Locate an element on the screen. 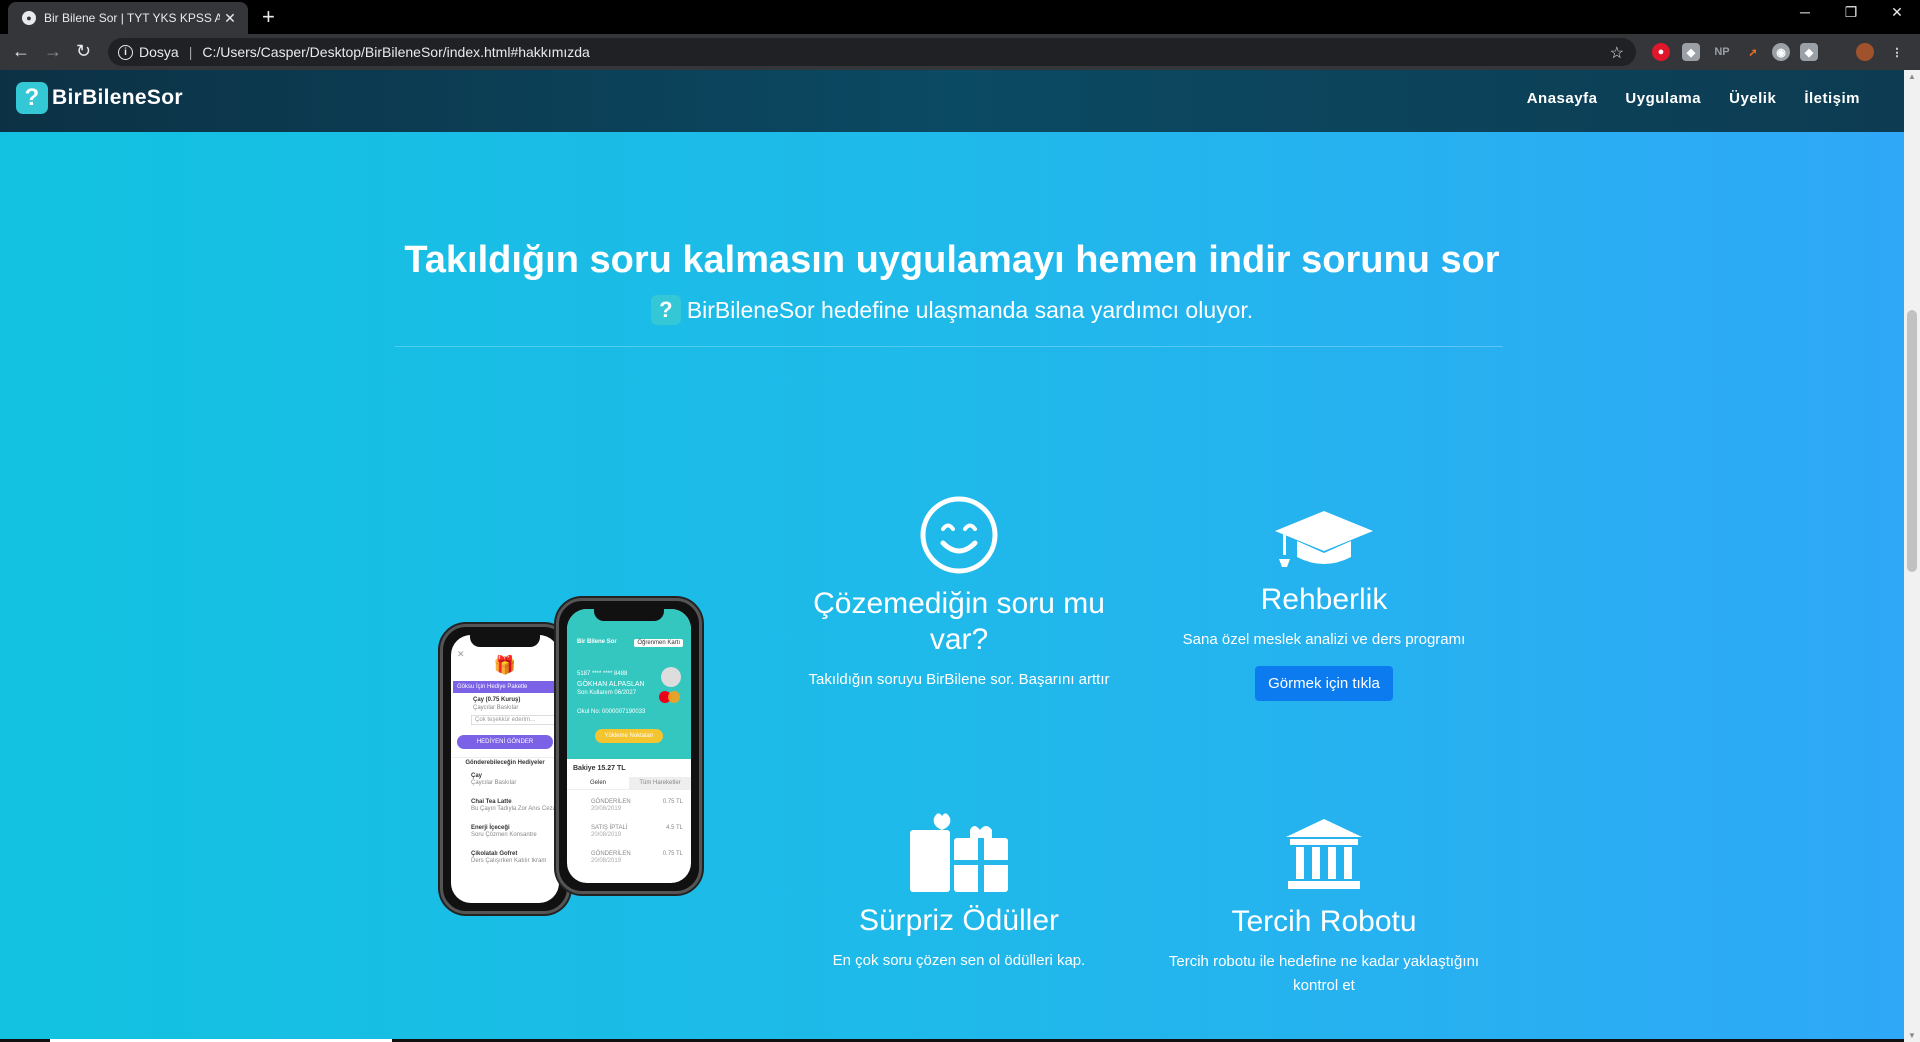  extension-np-icon: NP is located at coordinates (1722, 52).